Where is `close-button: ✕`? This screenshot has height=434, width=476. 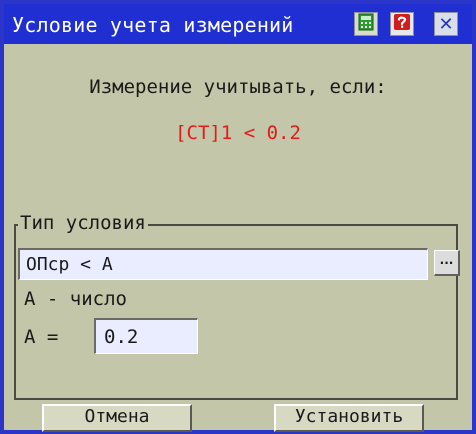
close-button: ✕ is located at coordinates (446, 24).